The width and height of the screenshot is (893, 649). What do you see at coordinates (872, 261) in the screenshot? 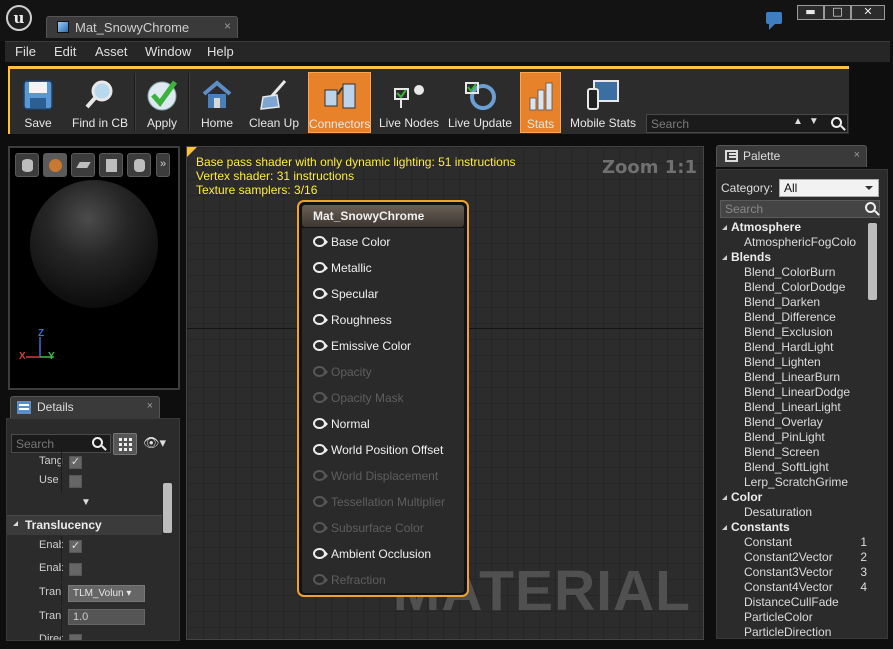
I see `palette-scrollbar` at bounding box center [872, 261].